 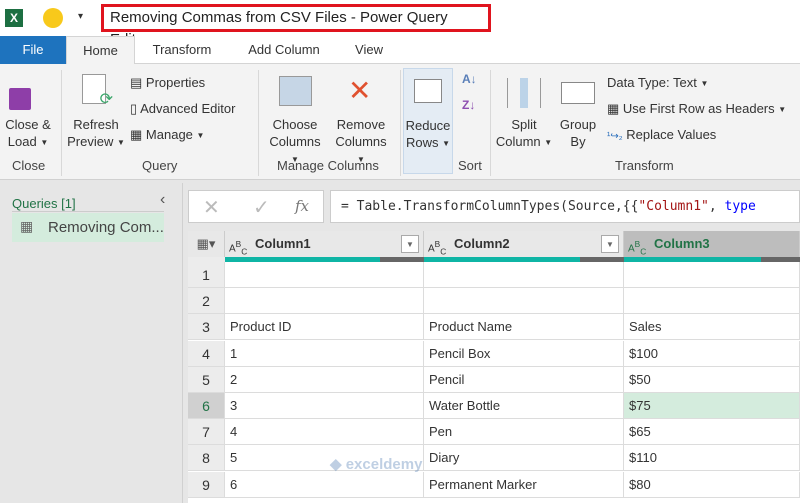 What do you see at coordinates (324, 327) in the screenshot?
I see `table-cell: Product ID` at bounding box center [324, 327].